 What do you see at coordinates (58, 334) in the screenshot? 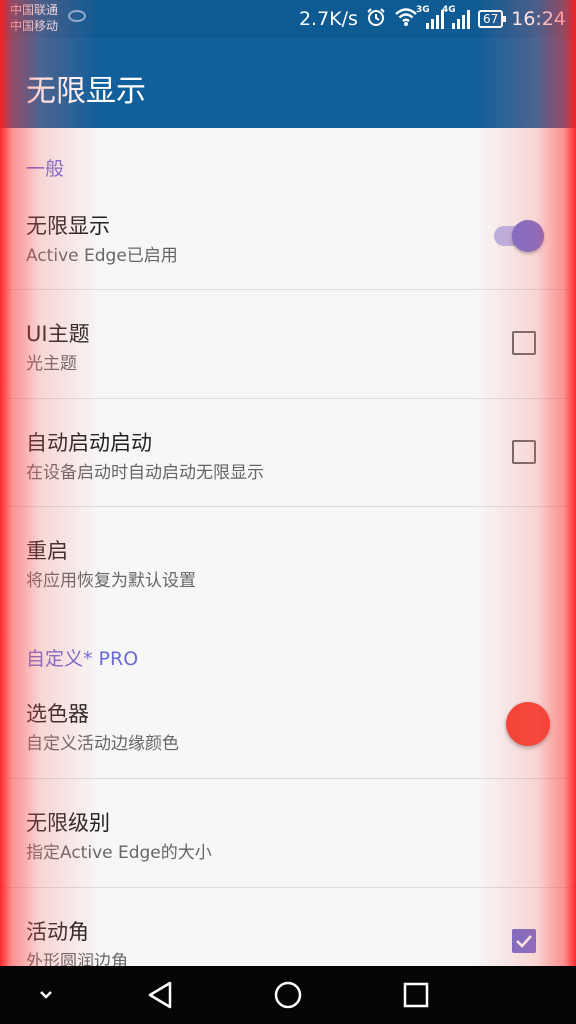
I see `pref-title: UI主题` at bounding box center [58, 334].